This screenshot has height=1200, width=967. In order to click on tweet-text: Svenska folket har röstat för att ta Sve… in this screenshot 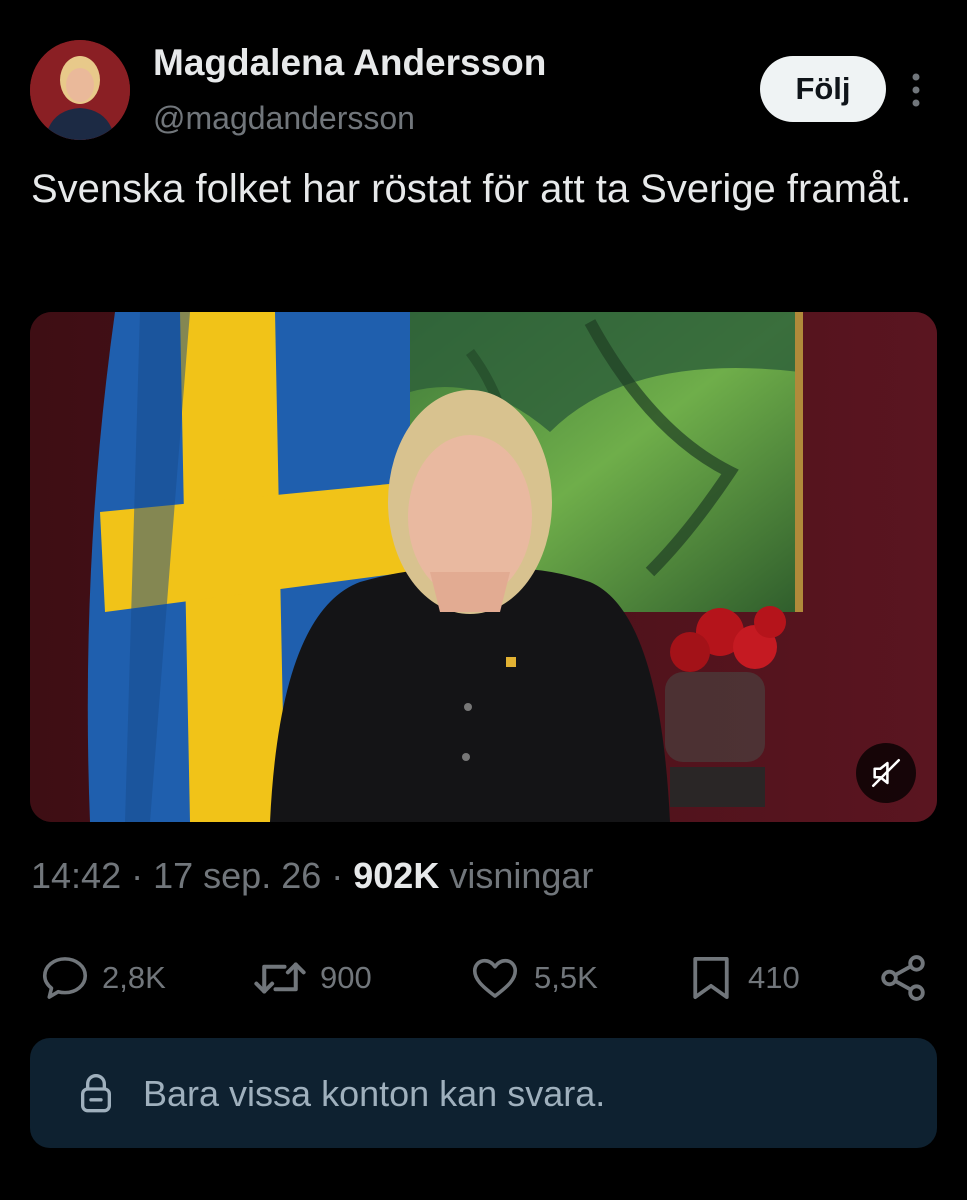, I will do `click(471, 189)`.